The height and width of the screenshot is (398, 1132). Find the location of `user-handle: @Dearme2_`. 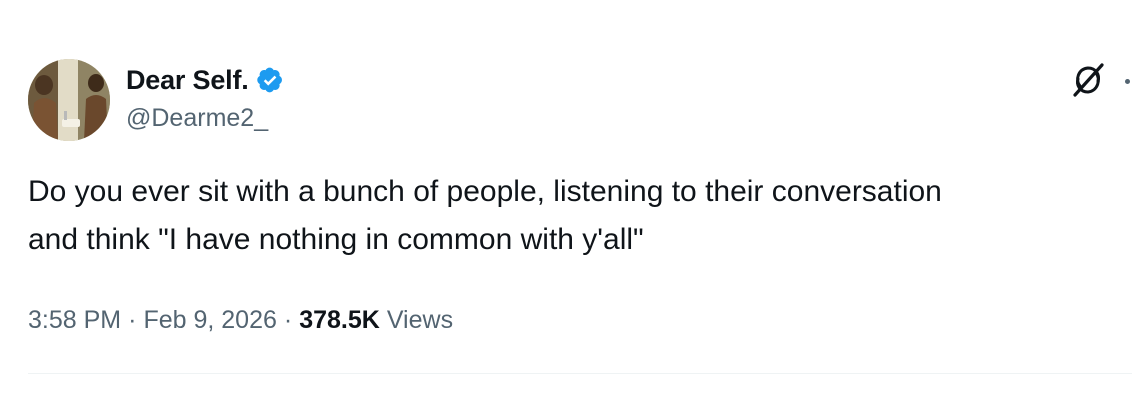

user-handle: @Dearme2_ is located at coordinates (205, 118).